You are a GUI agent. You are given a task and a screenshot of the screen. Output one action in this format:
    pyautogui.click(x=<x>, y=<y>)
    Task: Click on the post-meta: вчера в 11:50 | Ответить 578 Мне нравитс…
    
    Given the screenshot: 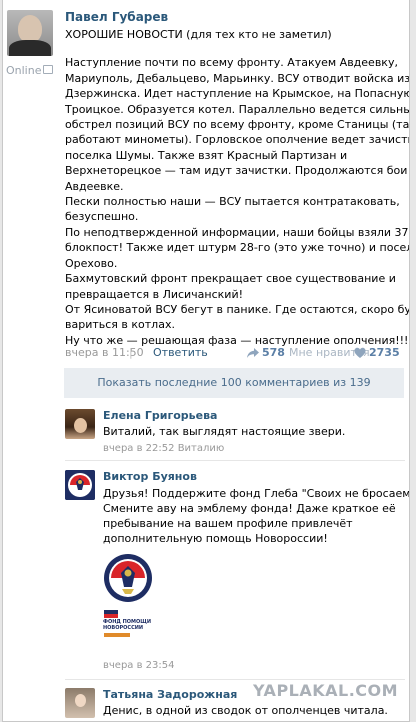 What is the action you would take?
    pyautogui.click(x=235, y=353)
    